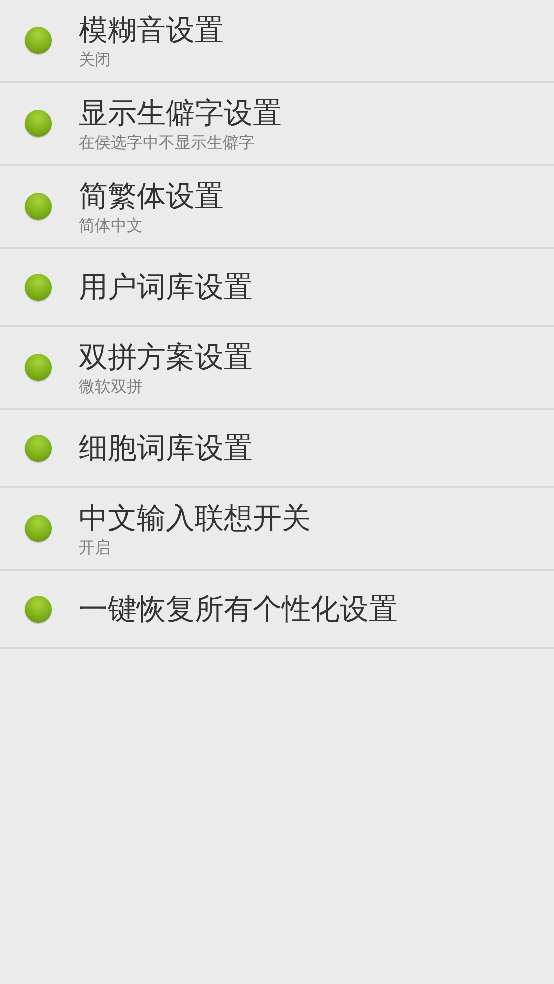 The image size is (554, 984). I want to click on setting-summary: 微软双拼, so click(111, 386).